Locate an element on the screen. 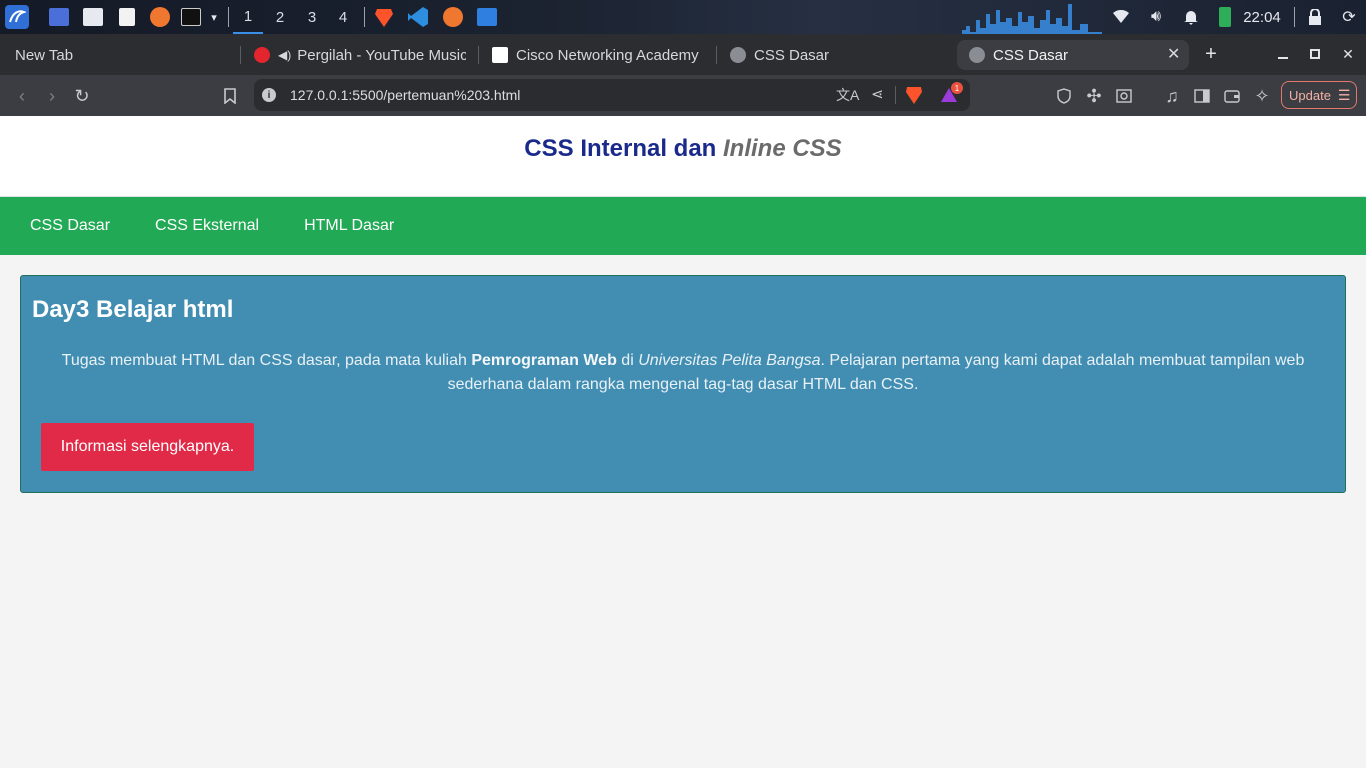 This screenshot has width=1366, height=768. tab-cisco: Cisco Networking Academy is located at coordinates (597, 55).